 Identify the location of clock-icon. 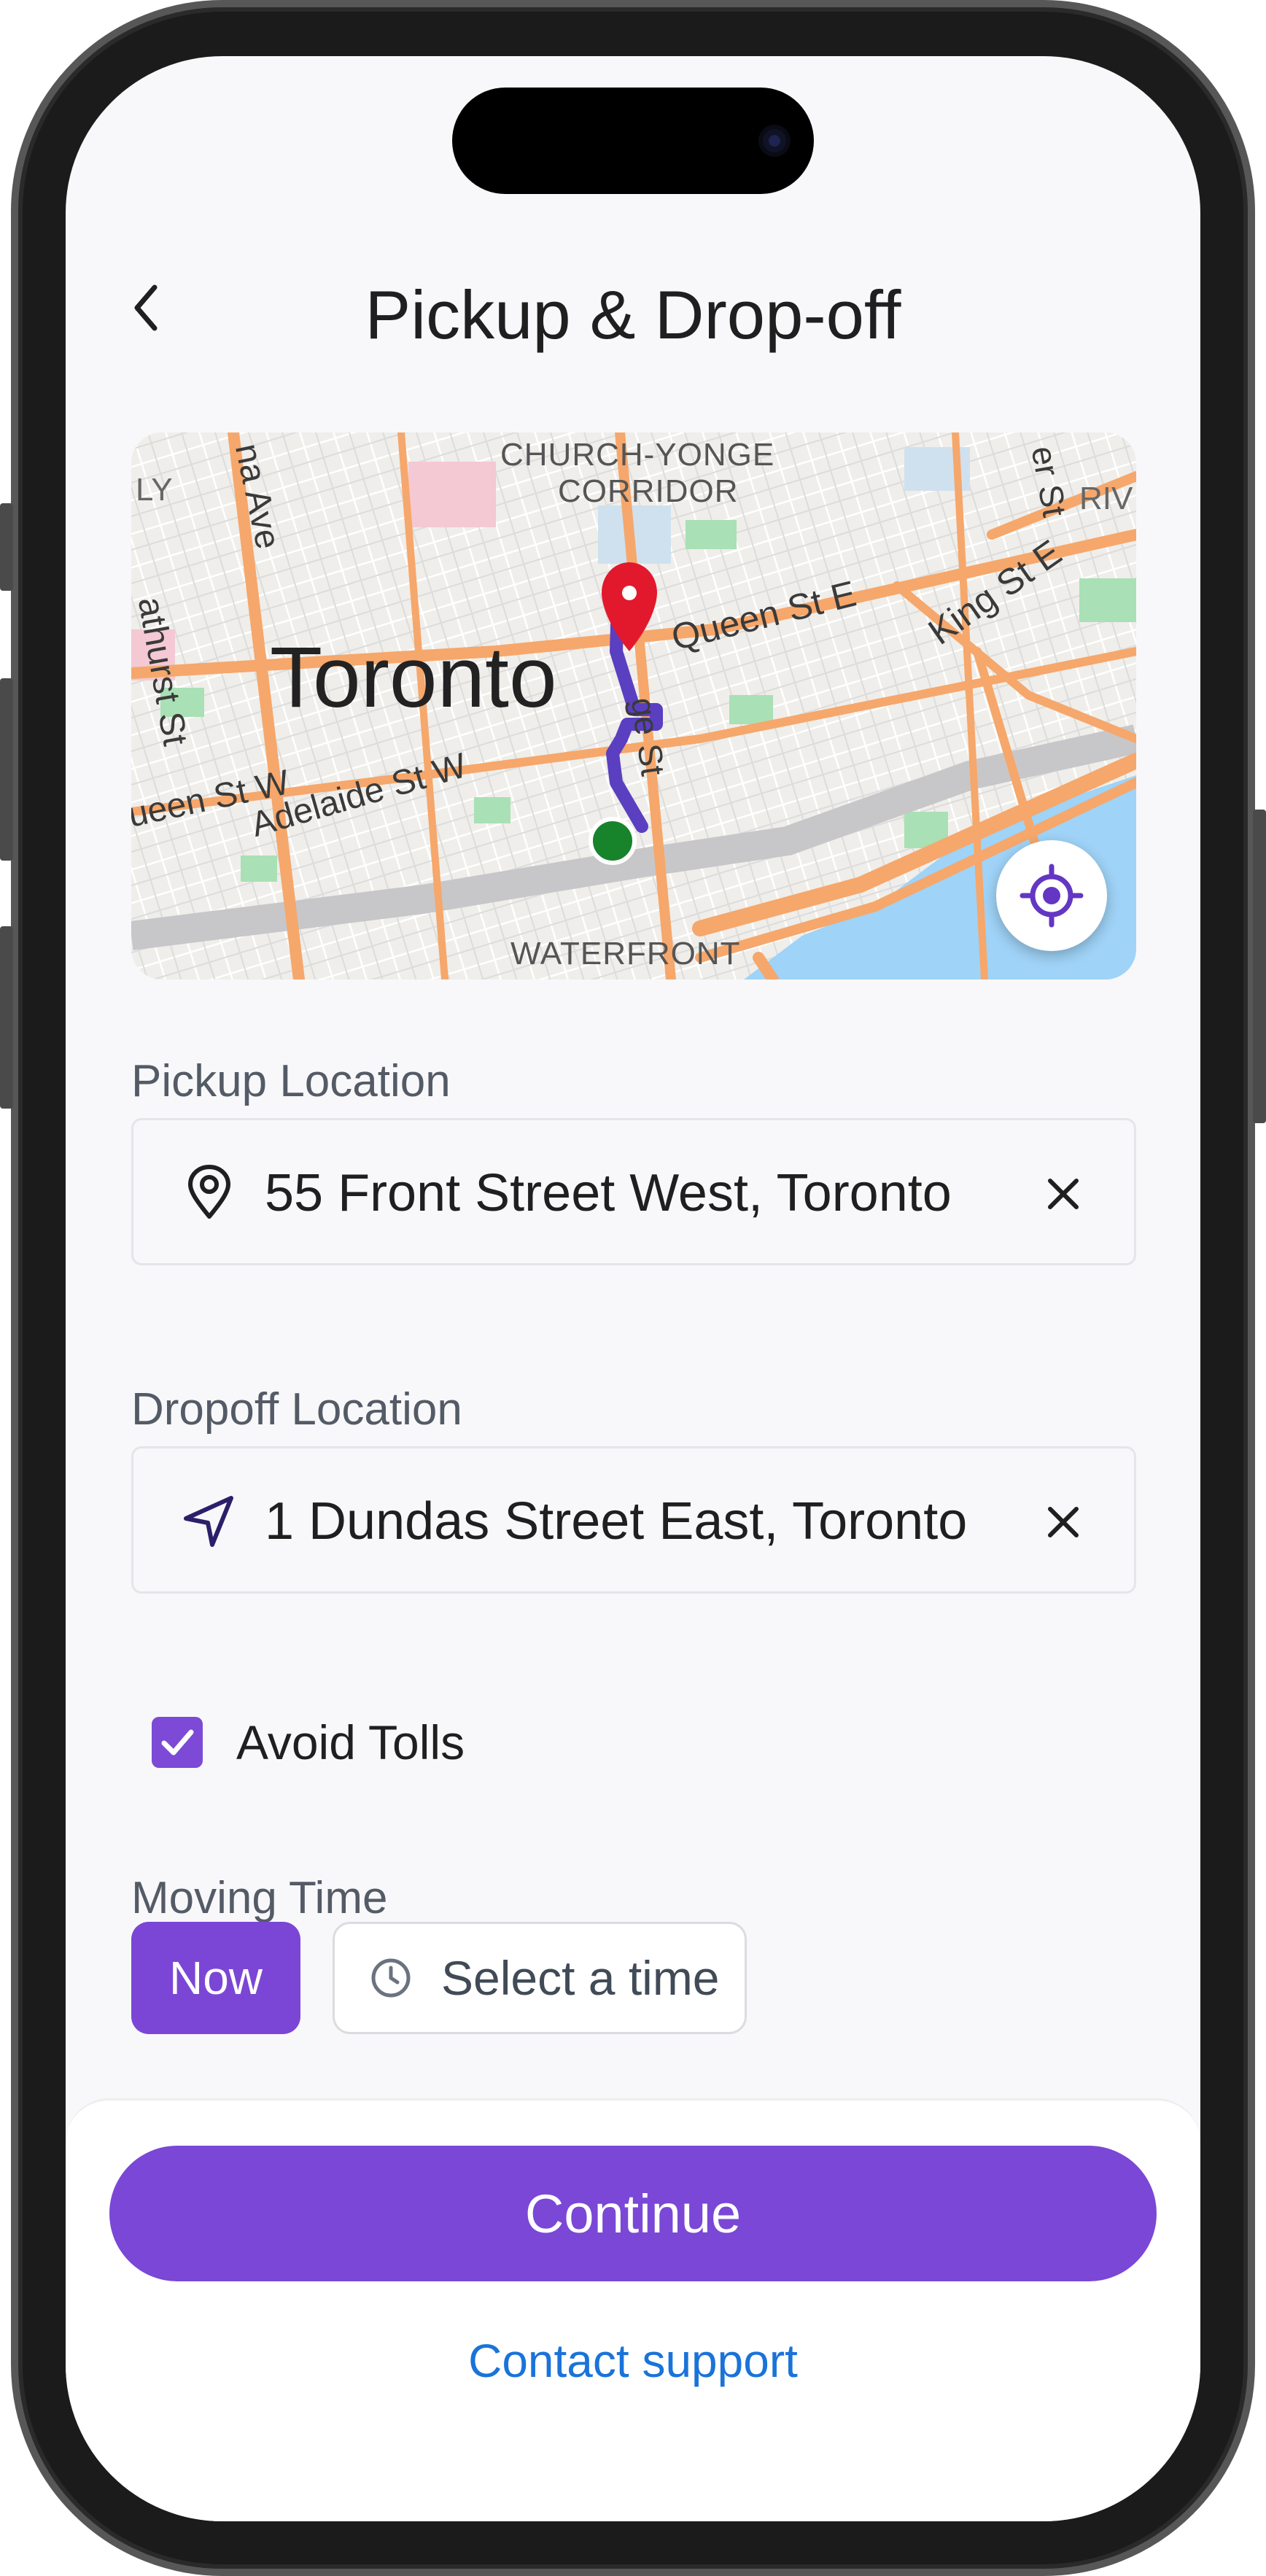
(391, 1978).